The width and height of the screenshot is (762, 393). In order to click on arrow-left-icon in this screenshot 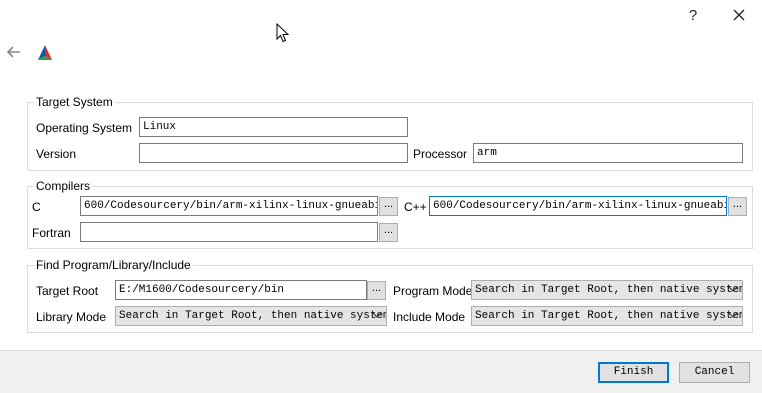, I will do `click(13, 52)`.